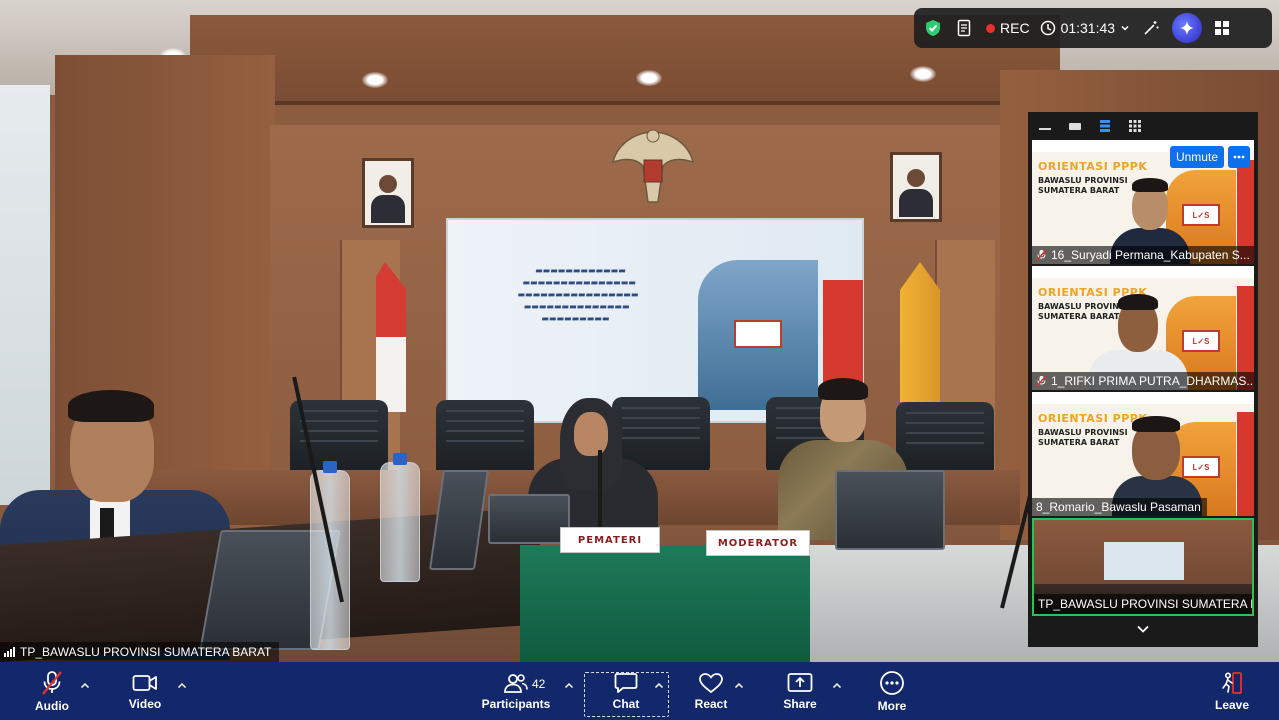 The width and height of the screenshot is (1279, 720). What do you see at coordinates (892, 705) in the screenshot?
I see `more-label: More` at bounding box center [892, 705].